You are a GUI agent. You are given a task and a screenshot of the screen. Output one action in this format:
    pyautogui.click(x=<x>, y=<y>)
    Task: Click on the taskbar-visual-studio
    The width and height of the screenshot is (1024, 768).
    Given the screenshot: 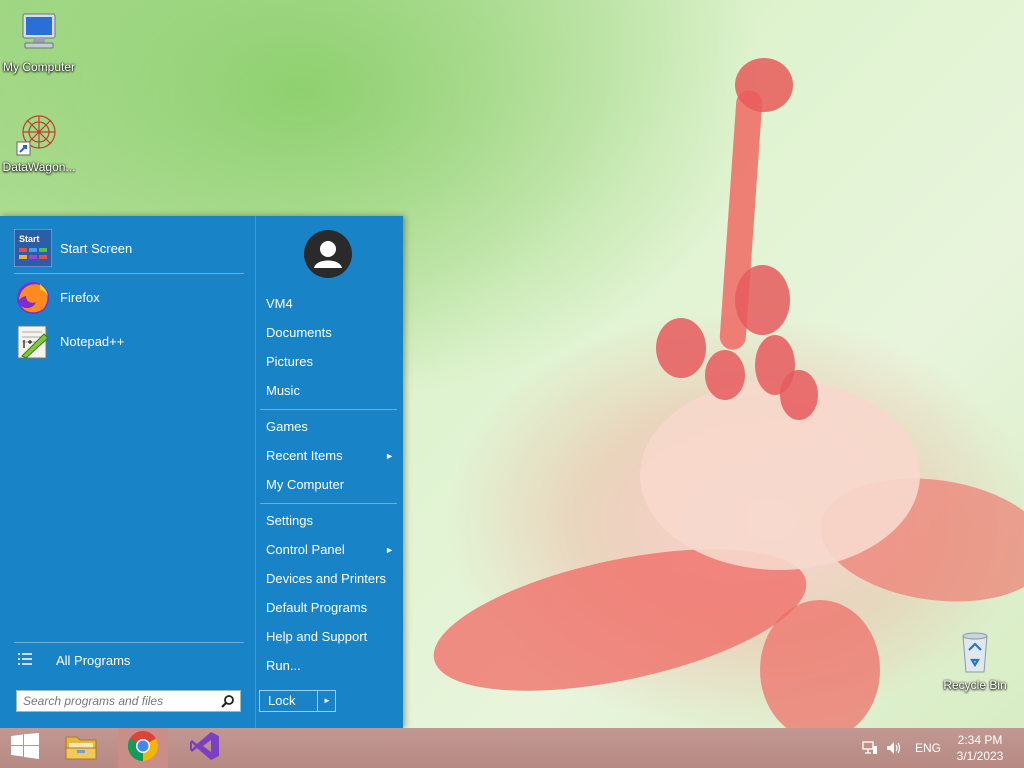 What is the action you would take?
    pyautogui.click(x=205, y=748)
    